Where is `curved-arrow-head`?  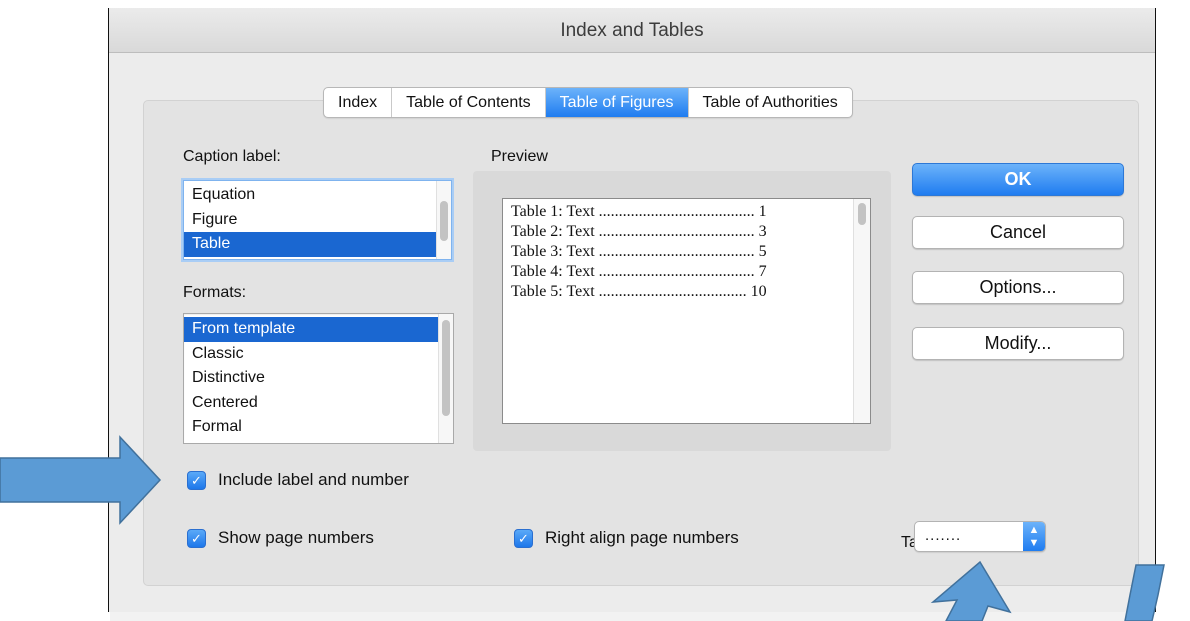
curved-arrow-head is located at coordinates (971, 590).